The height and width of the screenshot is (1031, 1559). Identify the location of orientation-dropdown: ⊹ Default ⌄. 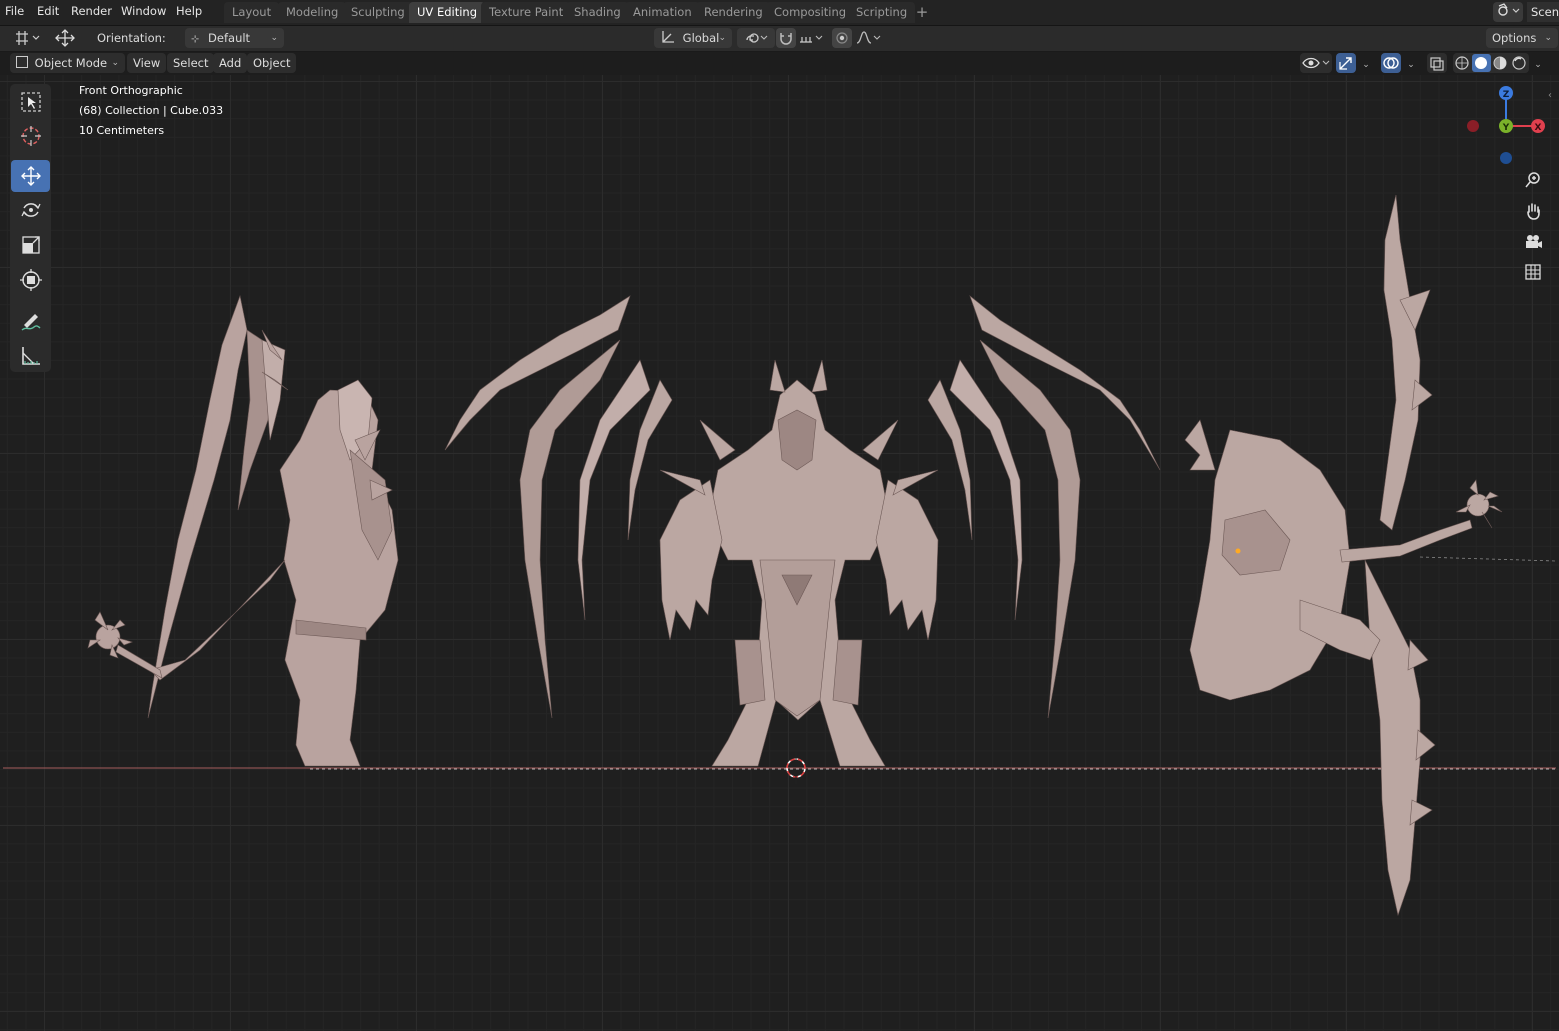
(234, 38).